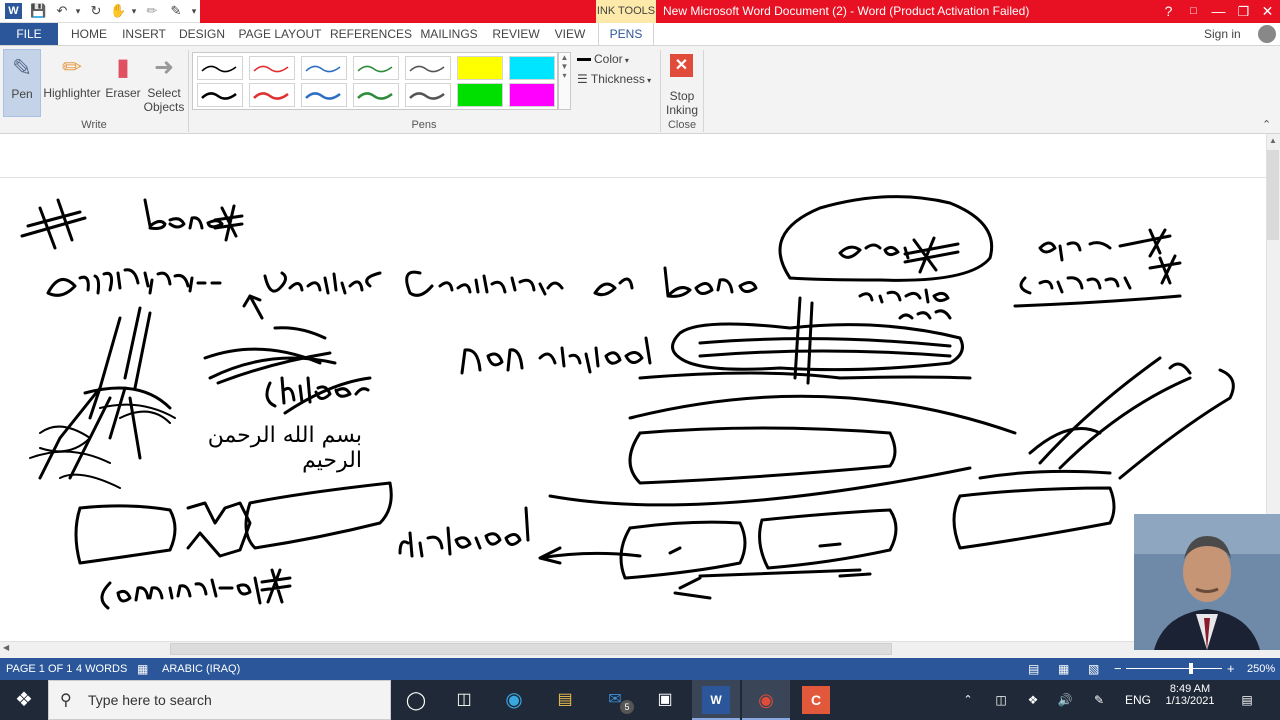  What do you see at coordinates (1229, 34) in the screenshot?
I see `sign-in-link: Sign in` at bounding box center [1229, 34].